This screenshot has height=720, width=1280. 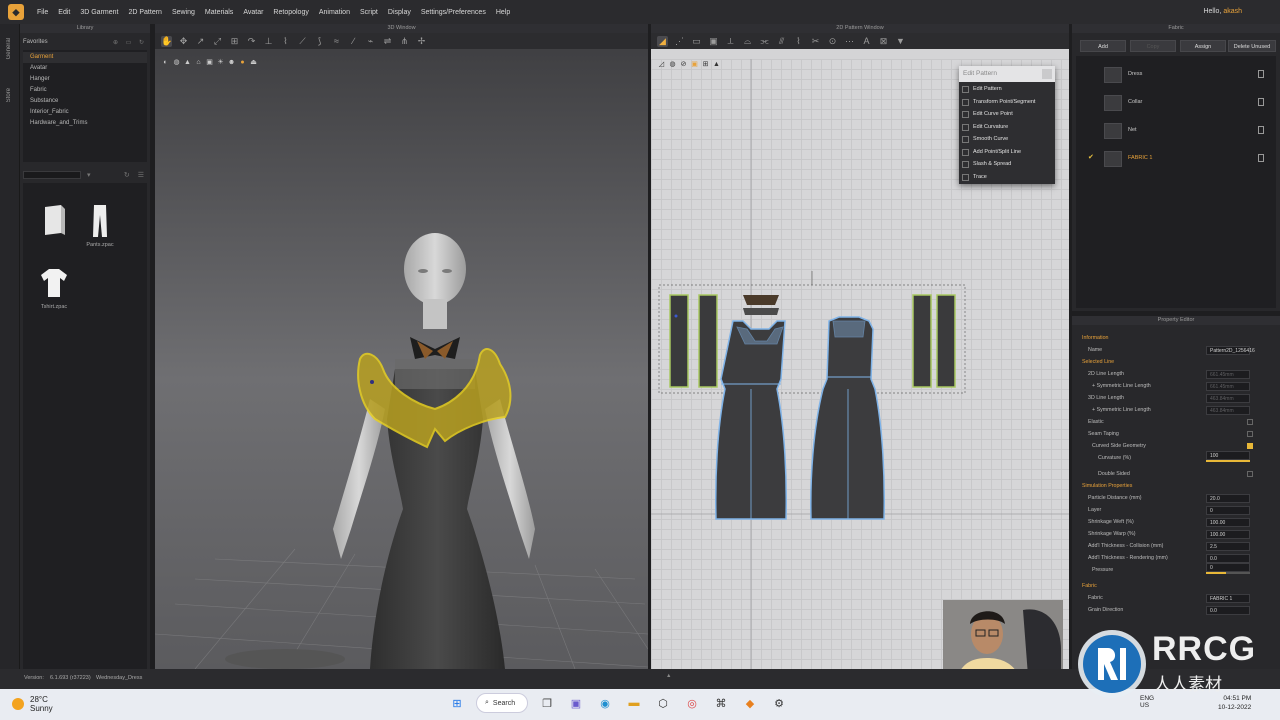 What do you see at coordinates (576, 703) in the screenshot?
I see `teams-chat-icon: ▣` at bounding box center [576, 703].